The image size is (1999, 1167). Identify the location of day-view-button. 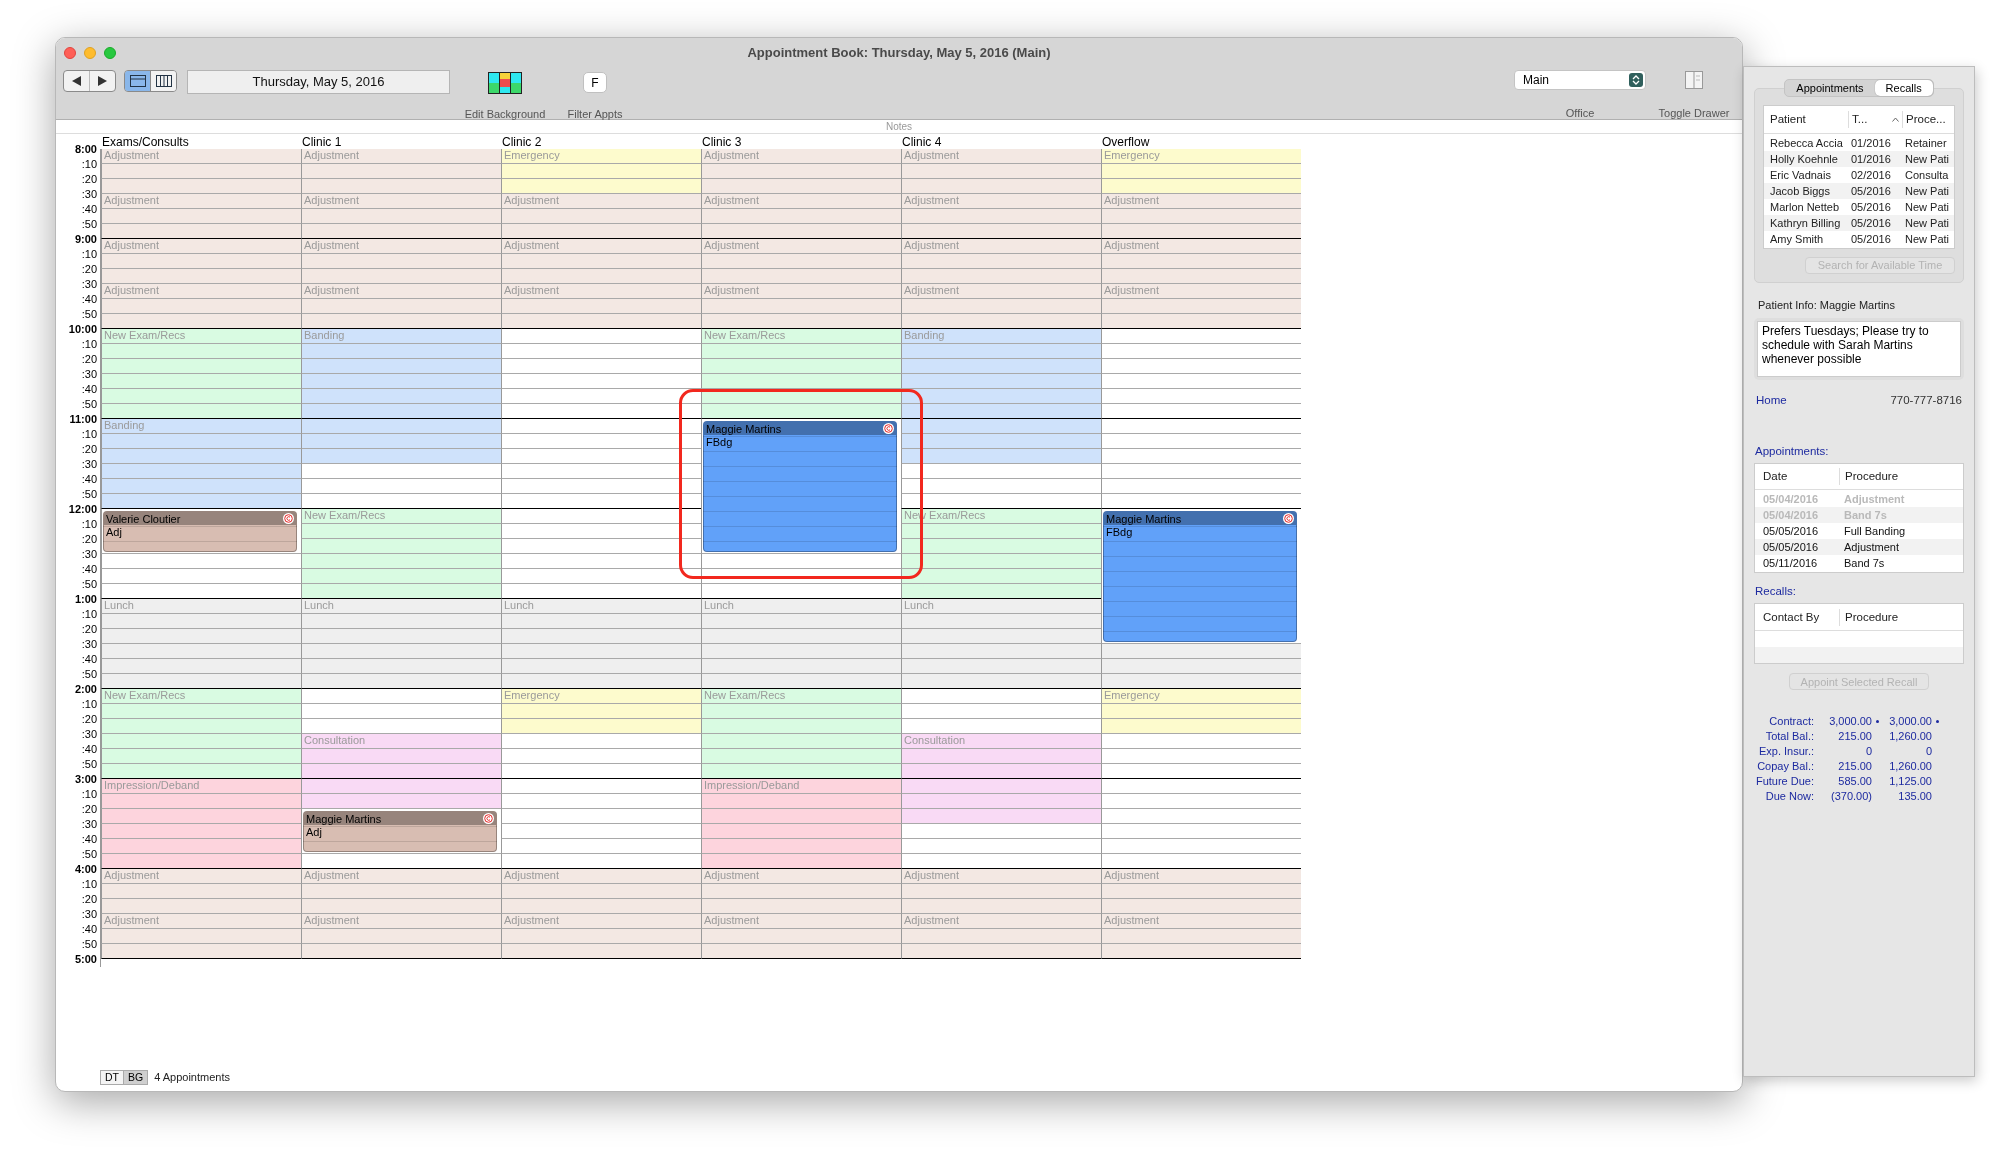
(137, 81).